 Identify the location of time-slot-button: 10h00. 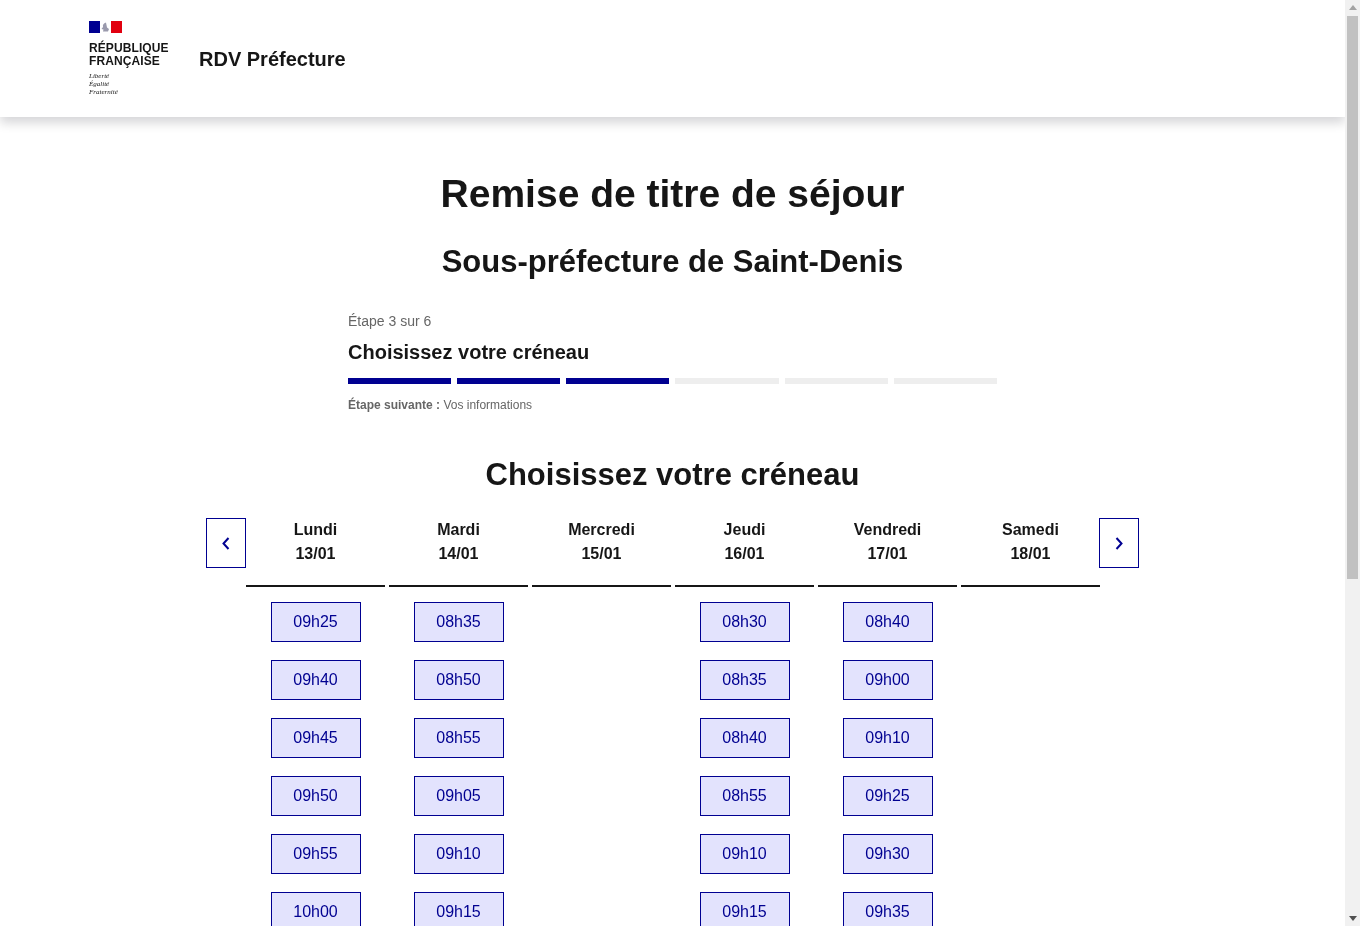
(315, 909).